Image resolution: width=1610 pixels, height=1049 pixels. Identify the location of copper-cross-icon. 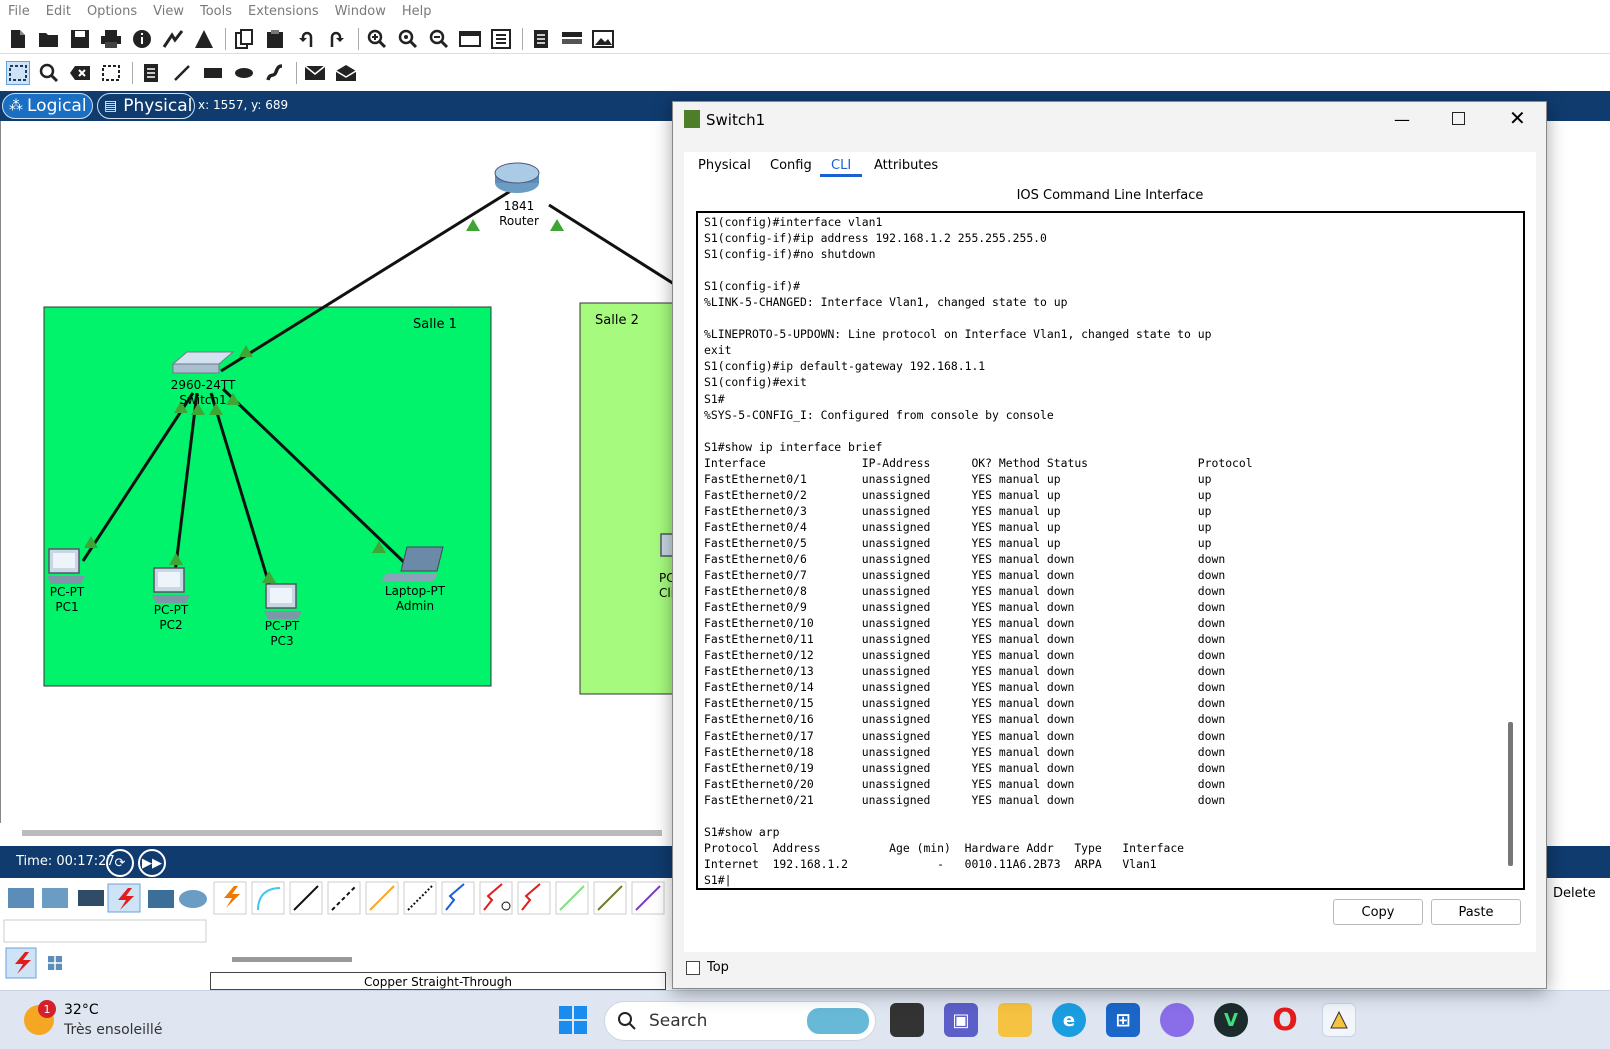
(344, 898).